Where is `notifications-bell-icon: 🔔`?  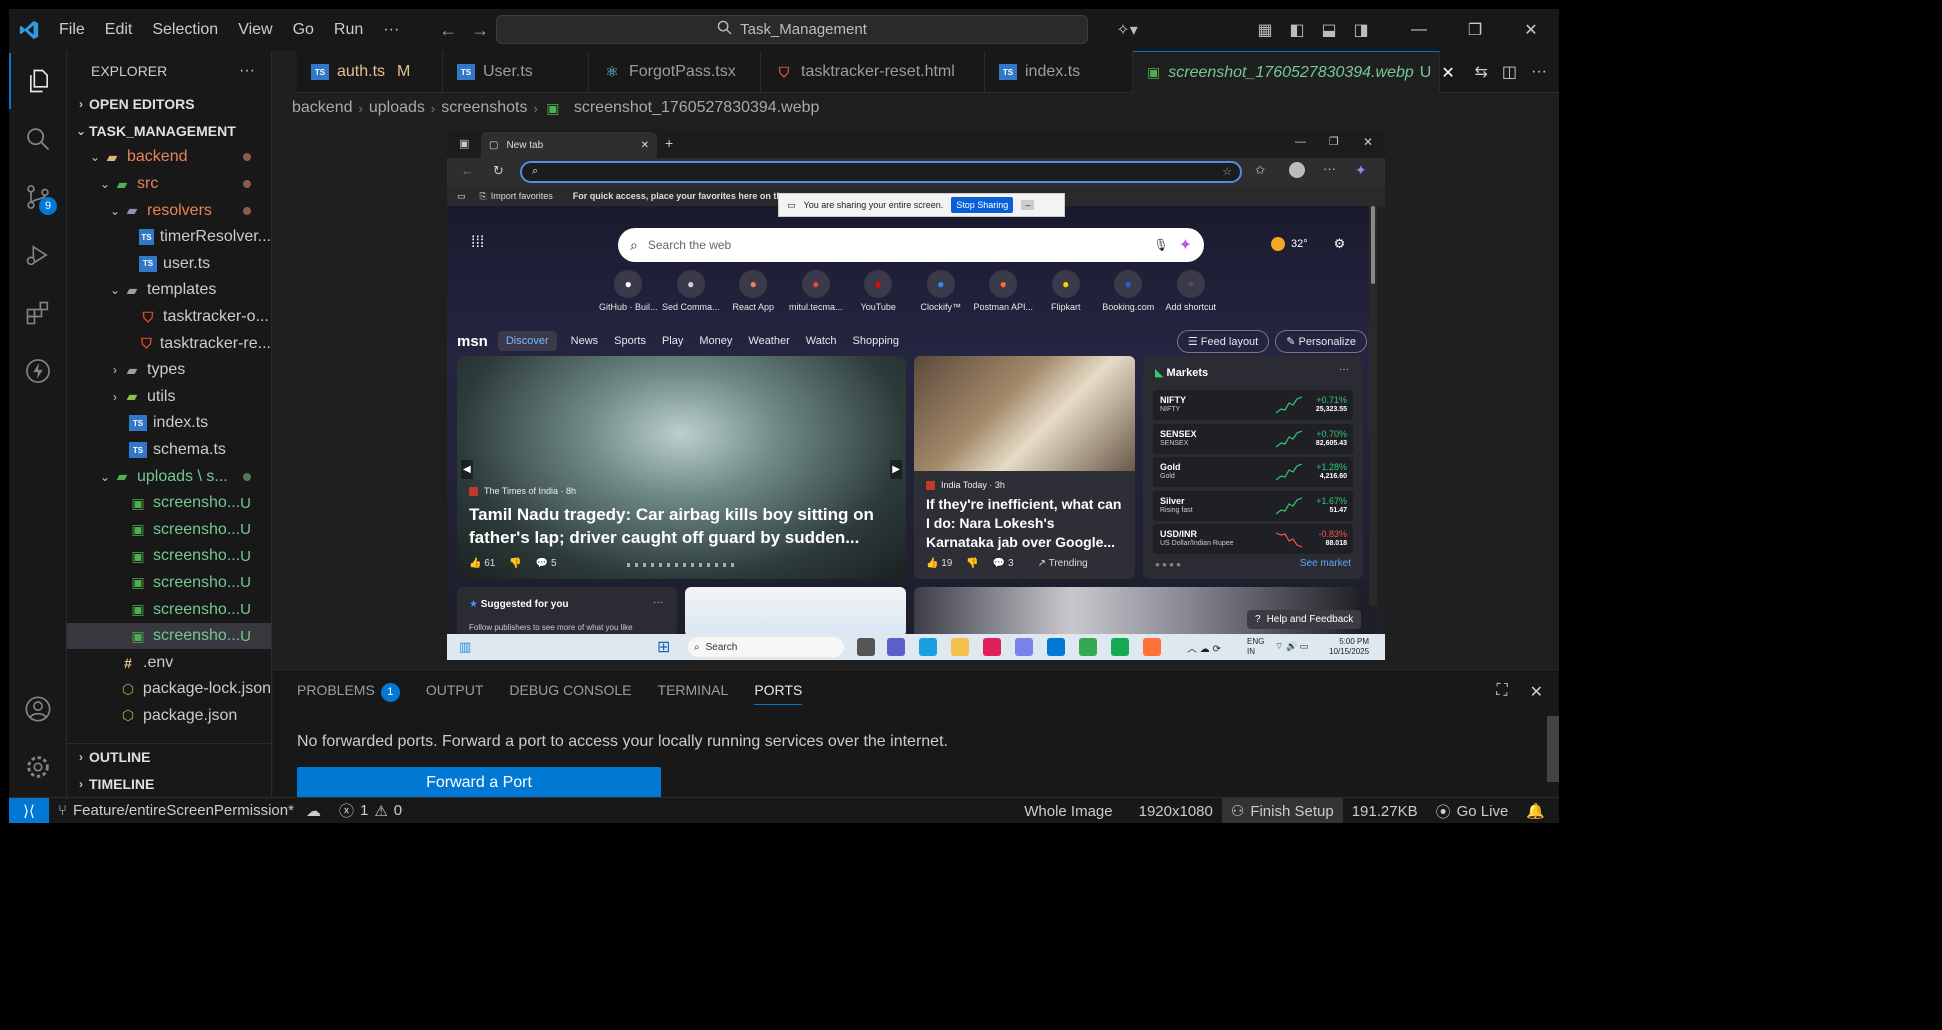 notifications-bell-icon: 🔔 is located at coordinates (1538, 811).